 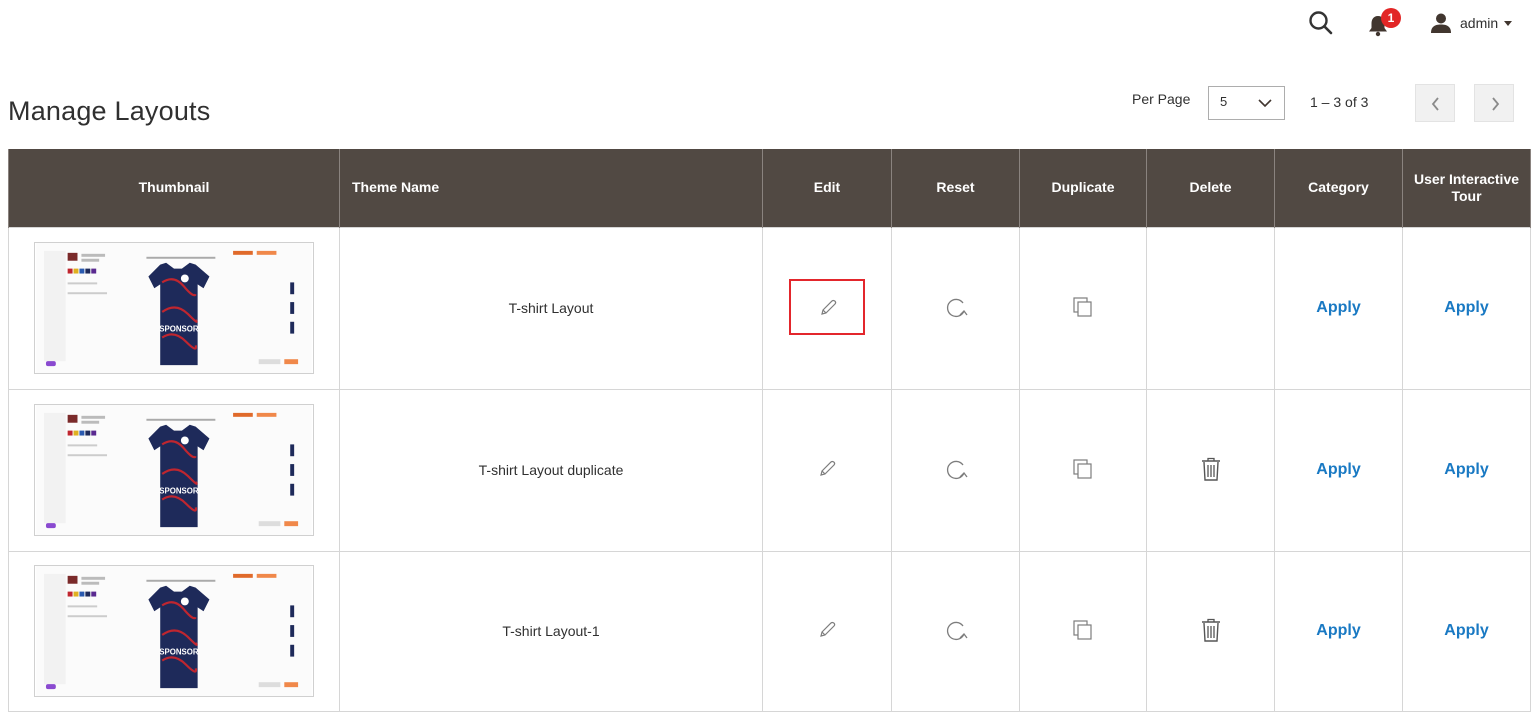 I want to click on theme-name: T-shirt Layout, so click(x=551, y=308).